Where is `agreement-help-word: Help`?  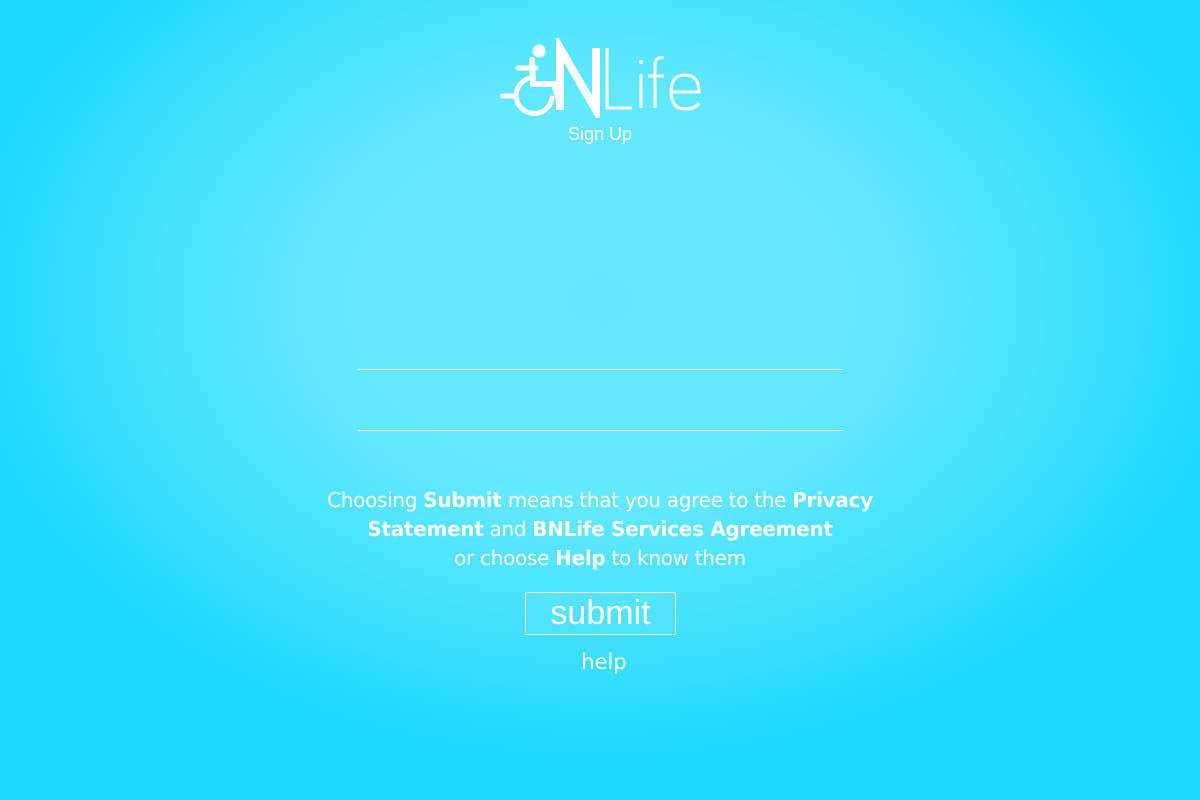
agreement-help-word: Help is located at coordinates (580, 558).